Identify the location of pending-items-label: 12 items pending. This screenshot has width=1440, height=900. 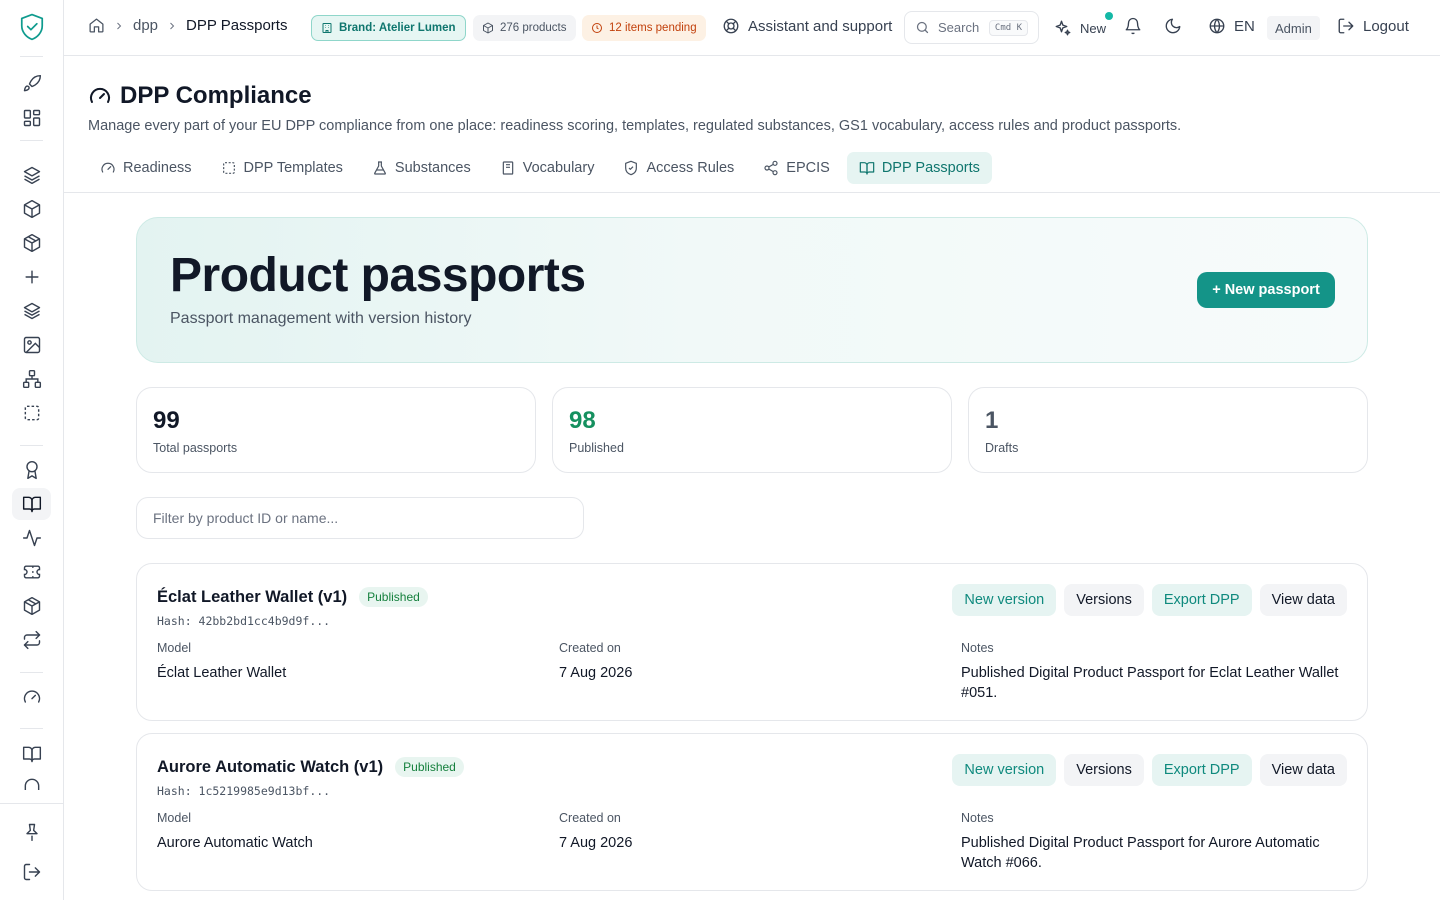
(653, 28).